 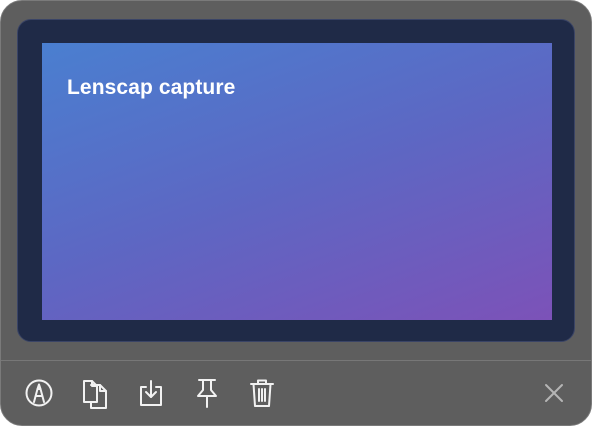 I want to click on toolbar, so click(x=296, y=393).